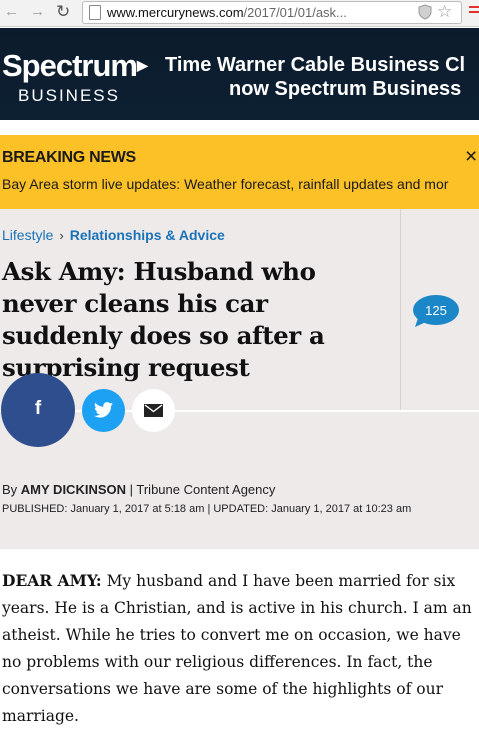  I want to click on logo-brand: Spectrum, so click(70, 65).